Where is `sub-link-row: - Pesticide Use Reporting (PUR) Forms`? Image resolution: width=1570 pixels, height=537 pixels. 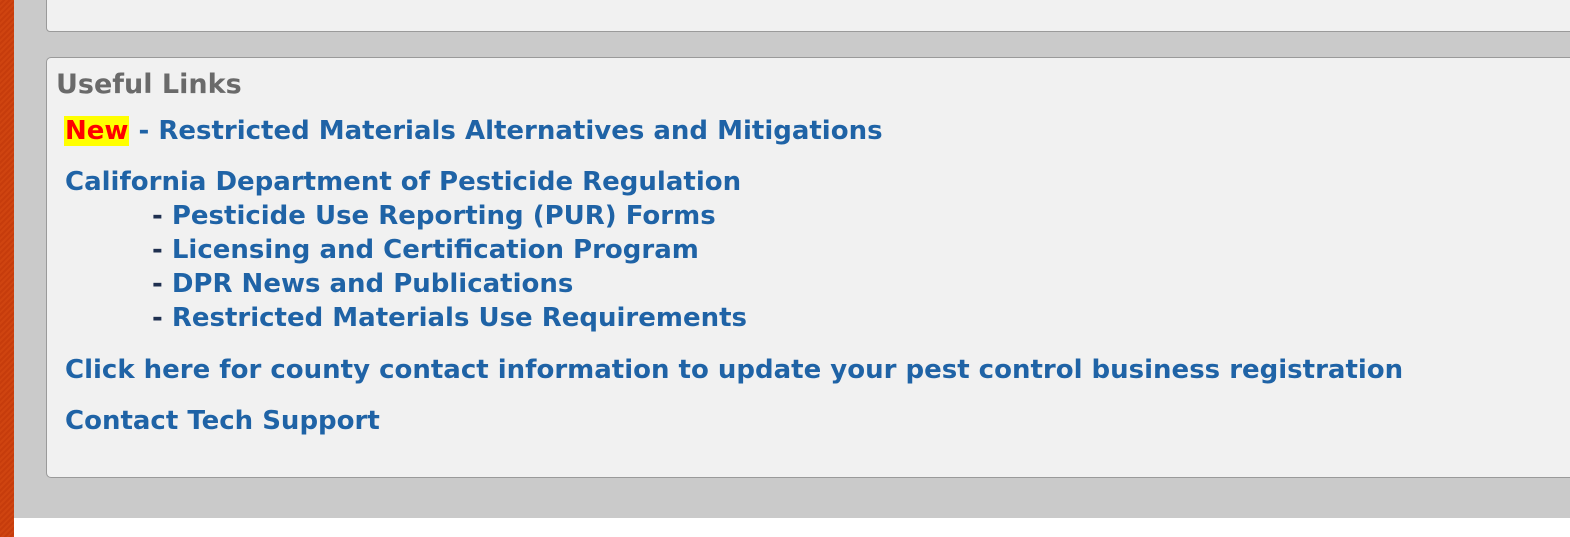 sub-link-row: - Pesticide Use Reporting (PUR) Forms is located at coordinates (434, 216).